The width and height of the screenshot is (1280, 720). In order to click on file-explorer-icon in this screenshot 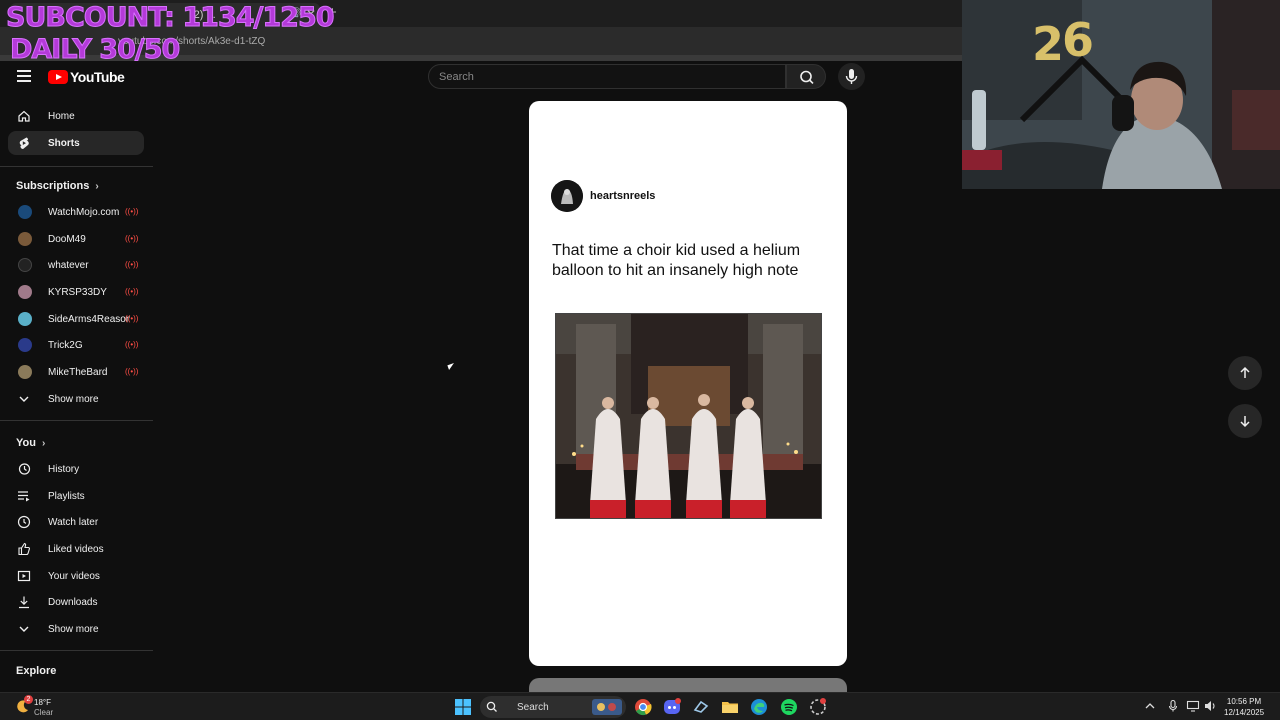, I will do `click(730, 707)`.